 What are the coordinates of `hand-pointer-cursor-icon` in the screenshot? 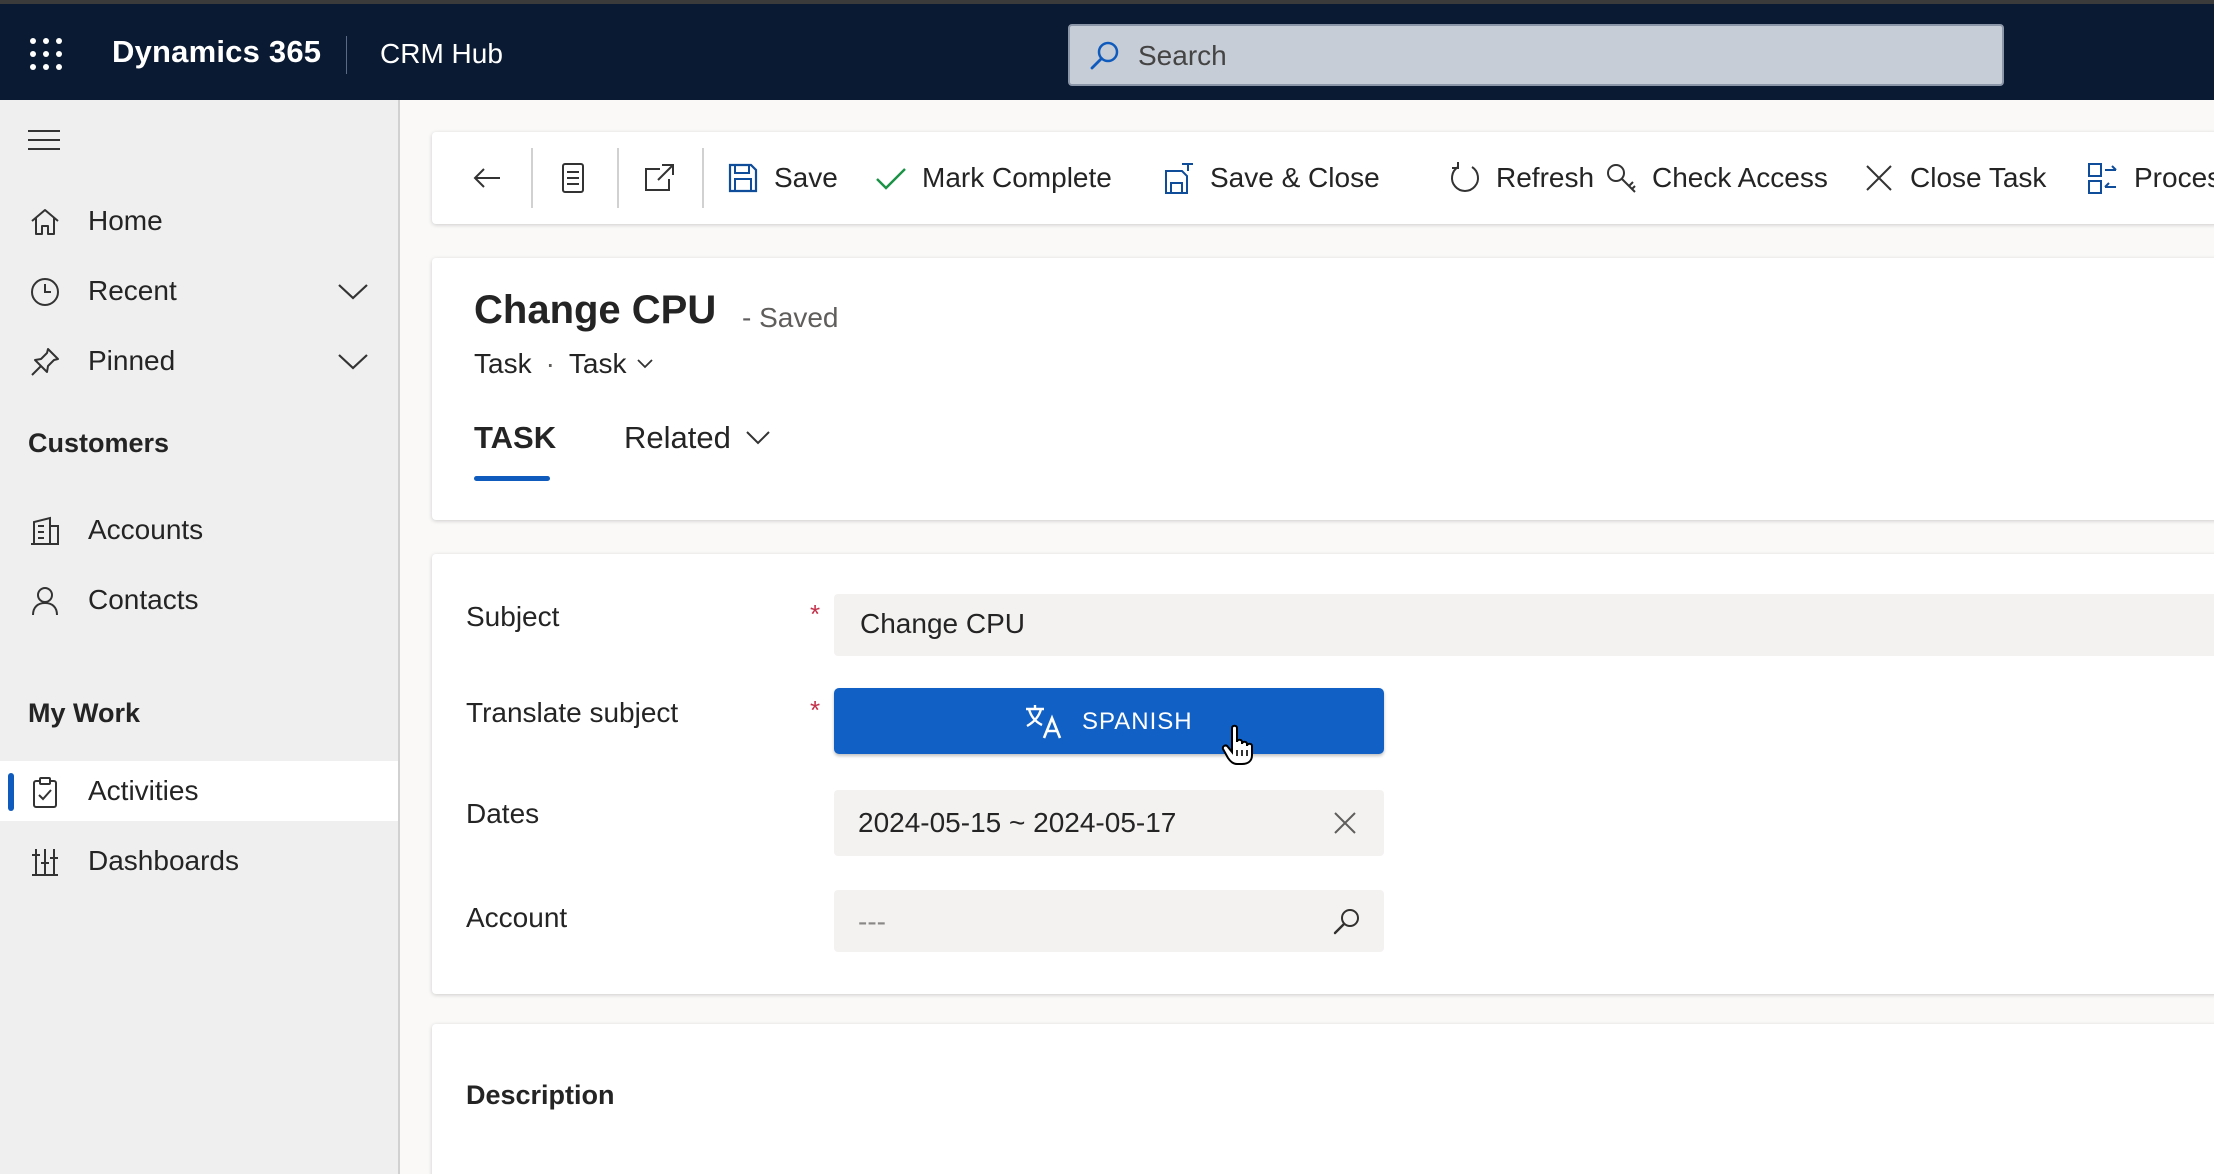 It's located at (1237, 744).